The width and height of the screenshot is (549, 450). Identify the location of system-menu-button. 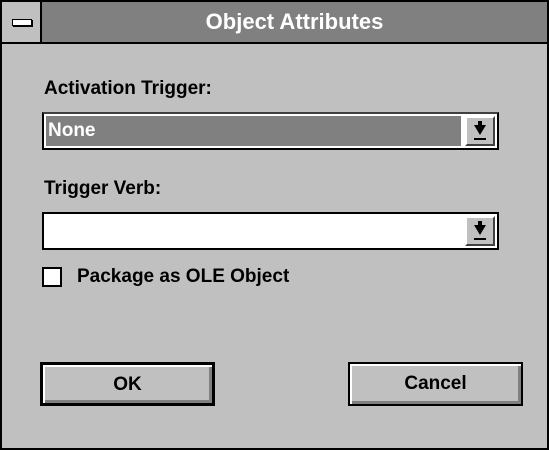
(22, 22).